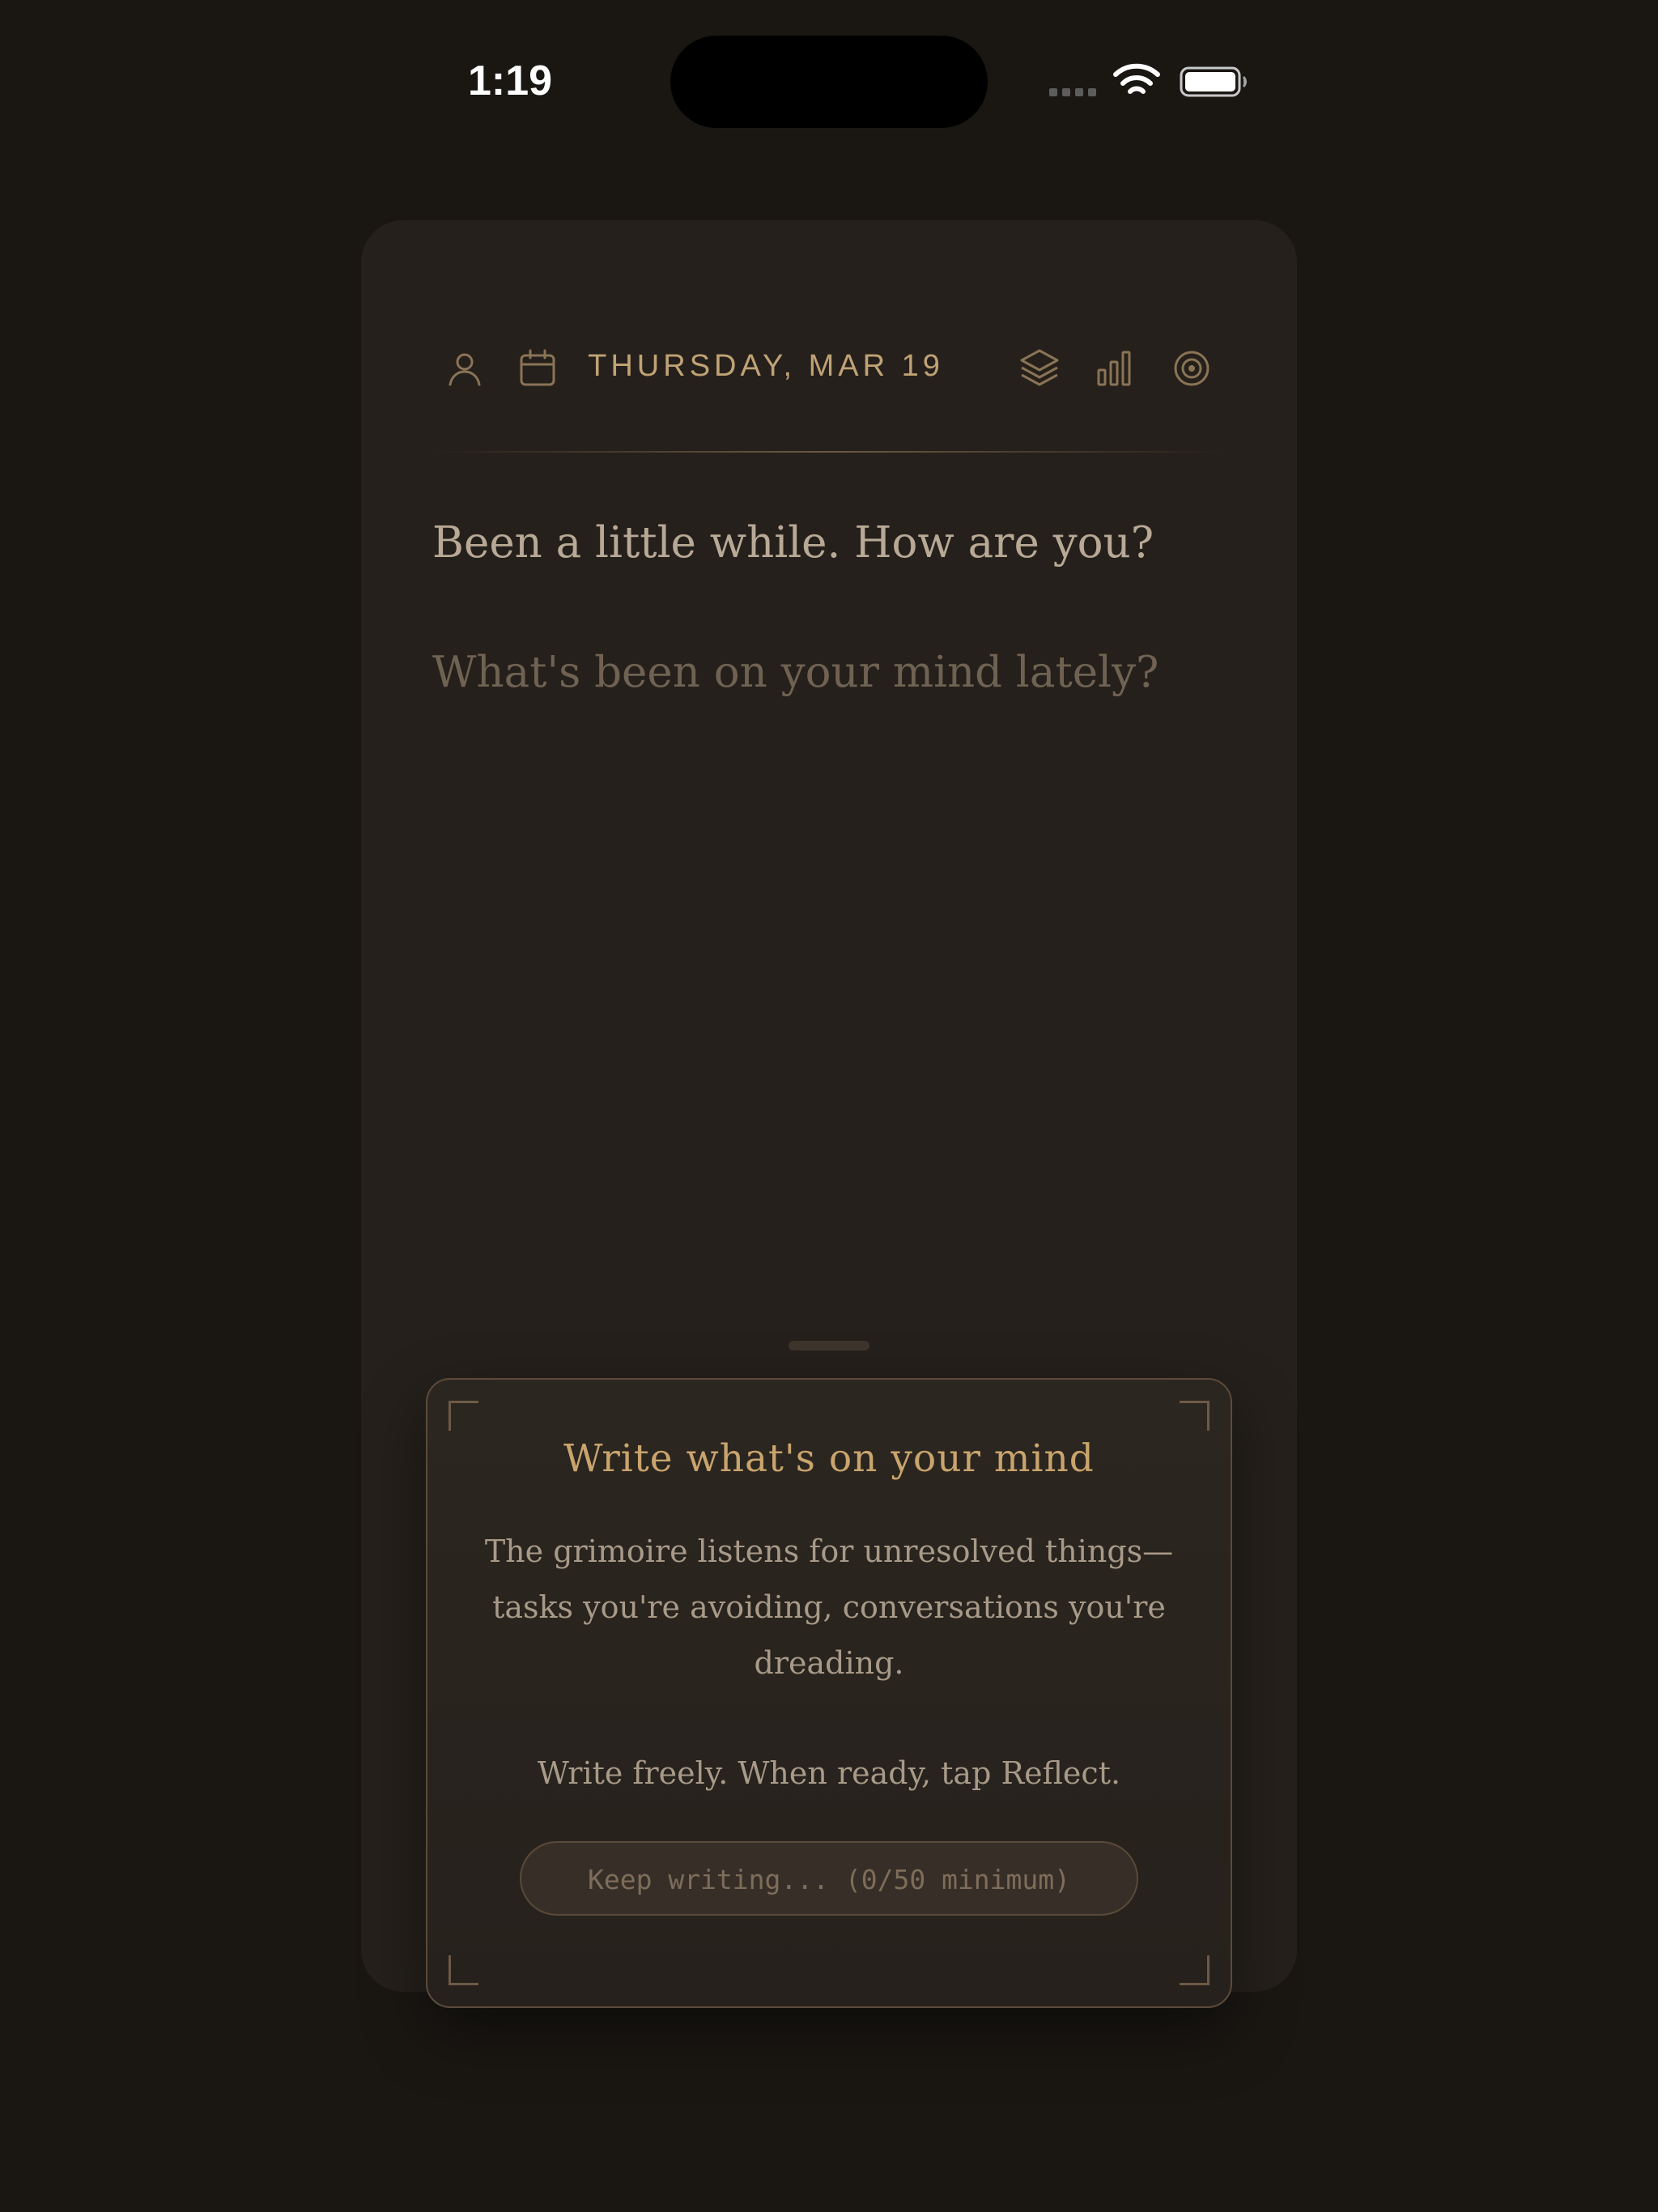 This screenshot has height=2212, width=1658. What do you see at coordinates (1194, 1970) in the screenshot?
I see `corner-ornament-bottom-right` at bounding box center [1194, 1970].